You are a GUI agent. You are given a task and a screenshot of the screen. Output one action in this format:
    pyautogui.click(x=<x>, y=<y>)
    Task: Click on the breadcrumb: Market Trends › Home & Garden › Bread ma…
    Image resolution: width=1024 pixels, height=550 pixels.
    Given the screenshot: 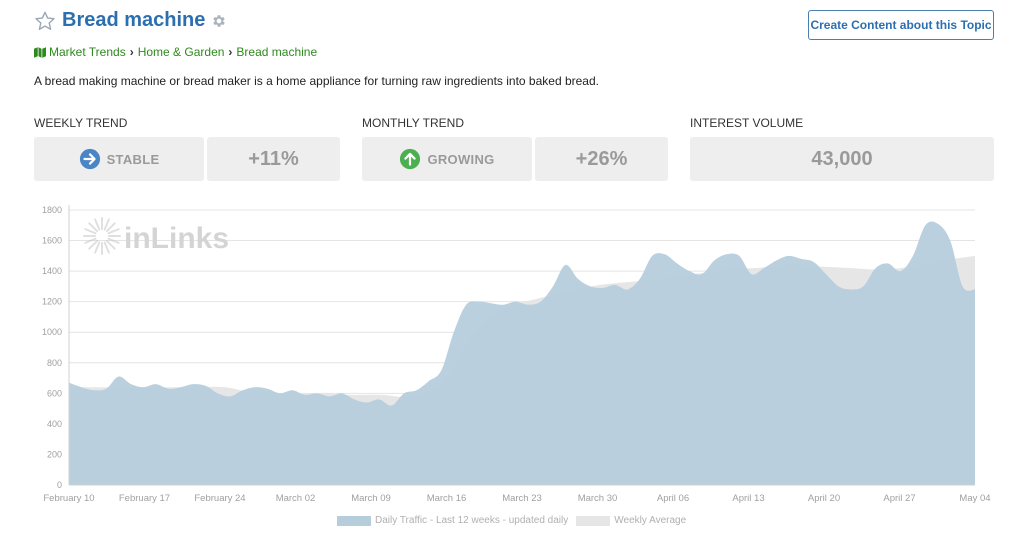 What is the action you would take?
    pyautogui.click(x=175, y=52)
    